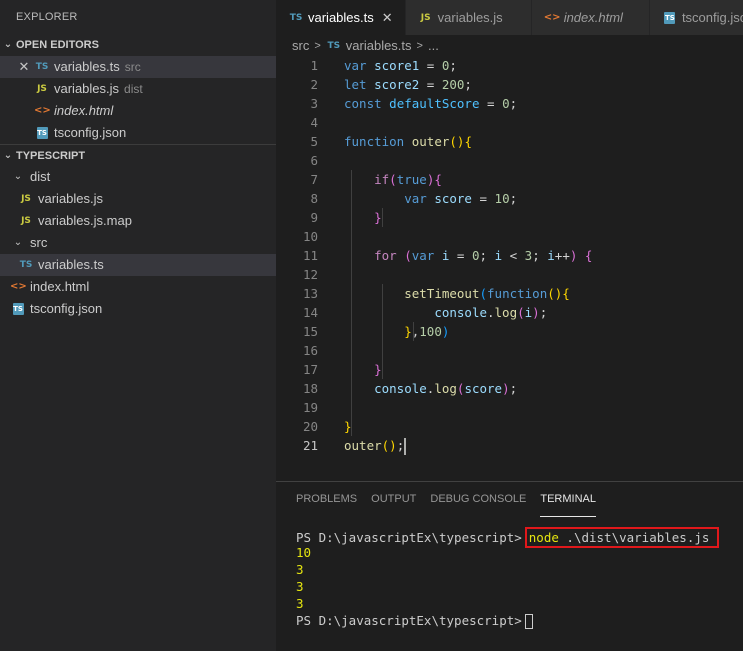  Describe the element at coordinates (138, 243) in the screenshot. I see `tree-folder-src: ⌄ src` at that location.